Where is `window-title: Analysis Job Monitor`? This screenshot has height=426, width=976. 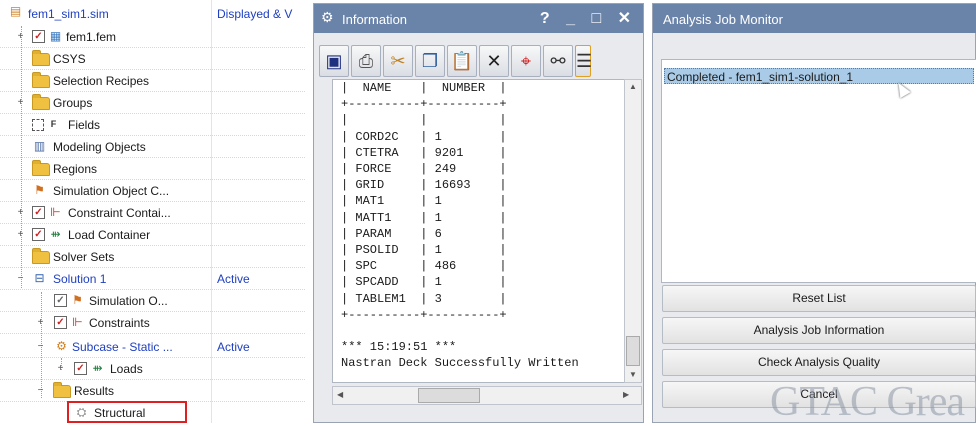
window-title: Analysis Job Monitor is located at coordinates (723, 19).